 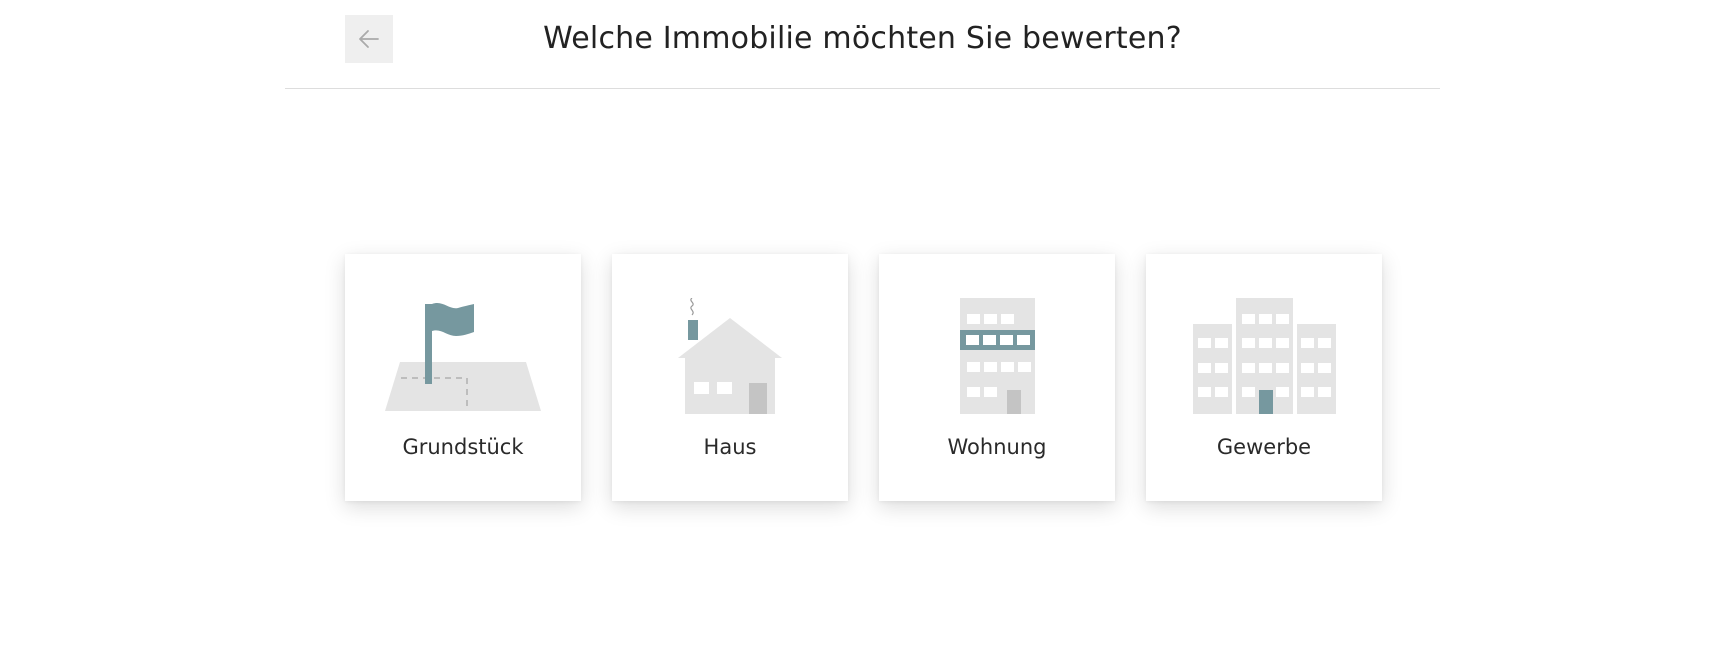 I want to click on apartment-building-icon, so click(x=997, y=356).